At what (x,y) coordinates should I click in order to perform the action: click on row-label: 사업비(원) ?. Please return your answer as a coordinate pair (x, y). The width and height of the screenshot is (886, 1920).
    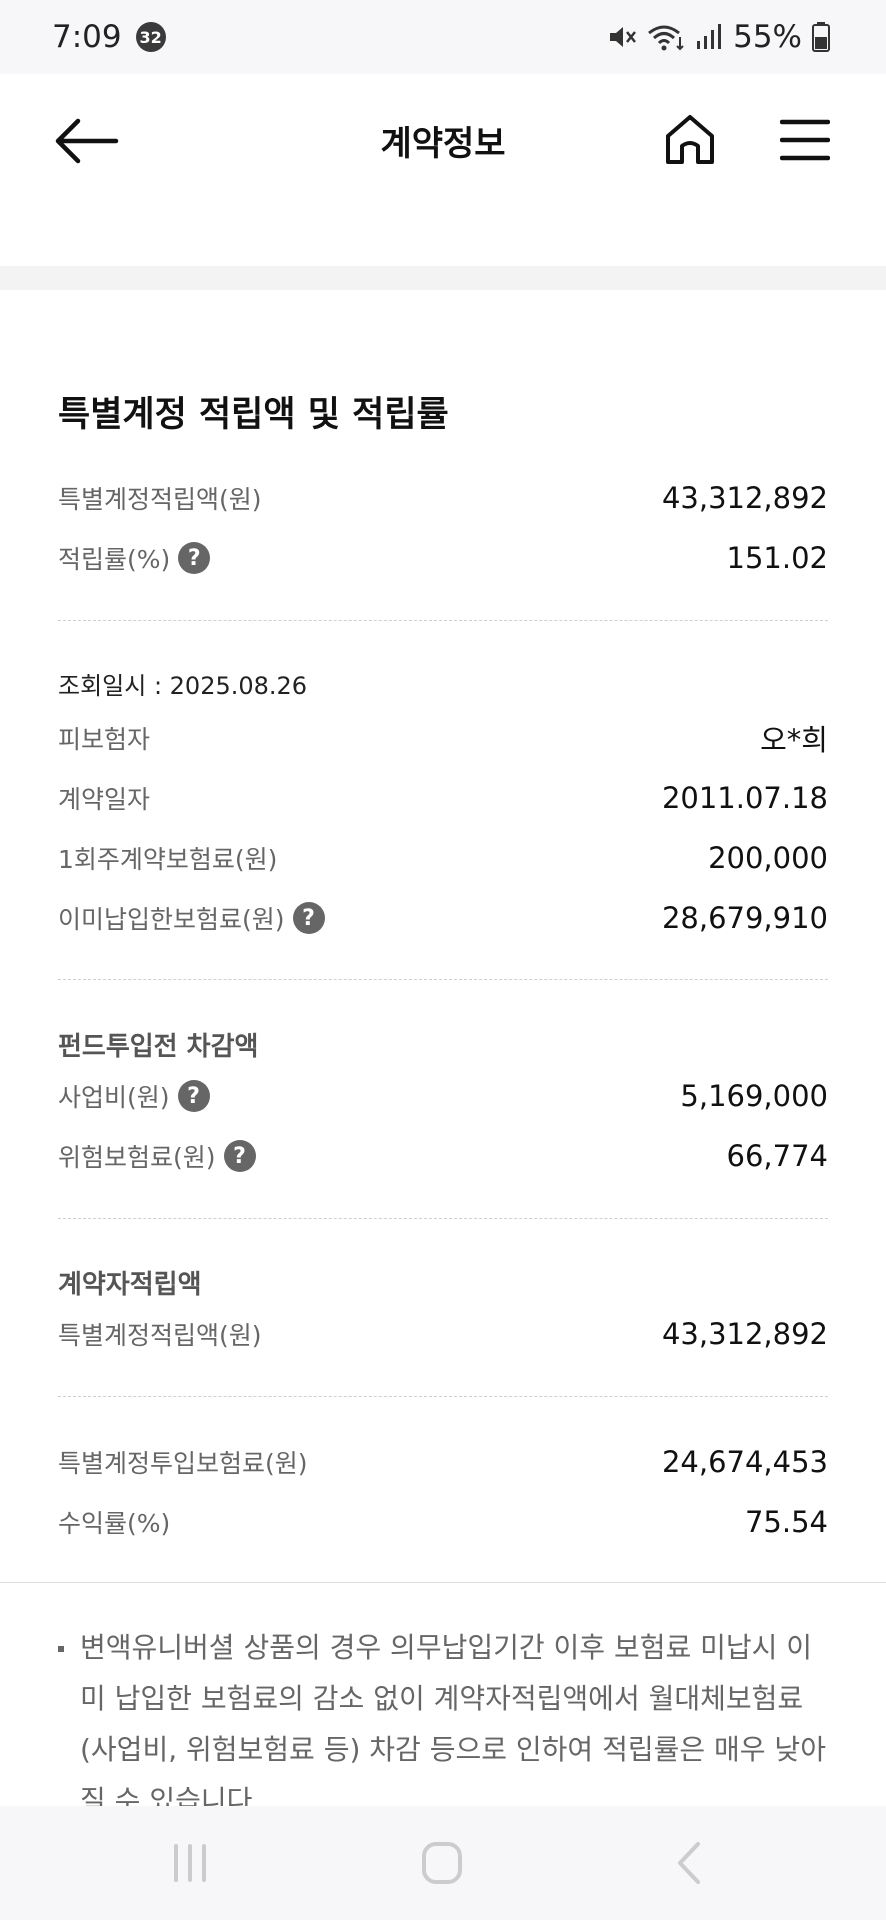
    Looking at the image, I should click on (134, 1096).